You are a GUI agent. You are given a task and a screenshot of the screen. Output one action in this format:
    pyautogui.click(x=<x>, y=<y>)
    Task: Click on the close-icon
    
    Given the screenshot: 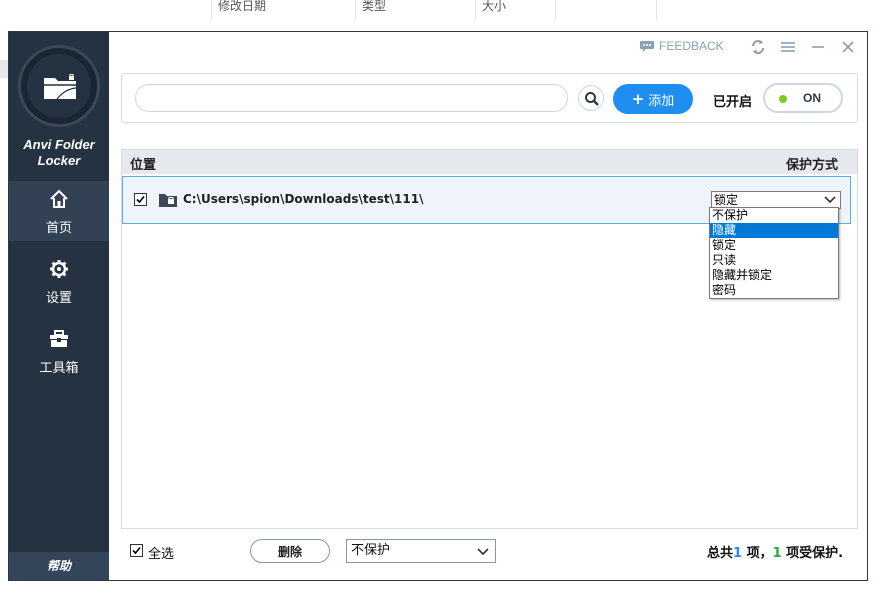 What is the action you would take?
    pyautogui.click(x=848, y=47)
    